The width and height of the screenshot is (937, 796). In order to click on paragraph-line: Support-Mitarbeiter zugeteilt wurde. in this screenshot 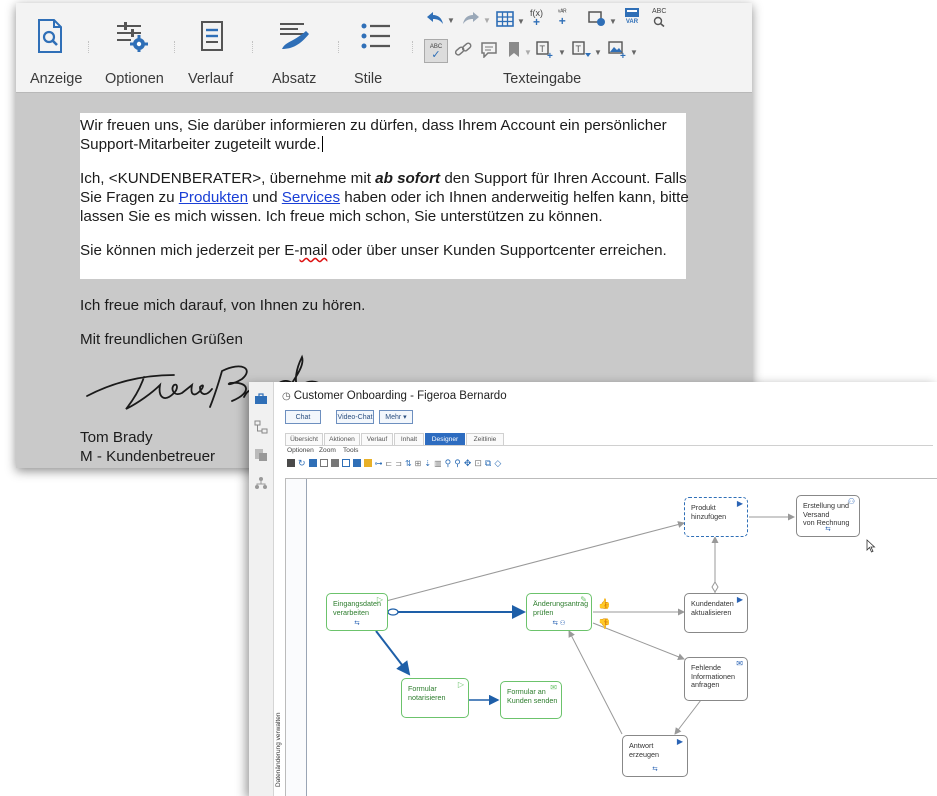, I will do `click(373, 144)`.